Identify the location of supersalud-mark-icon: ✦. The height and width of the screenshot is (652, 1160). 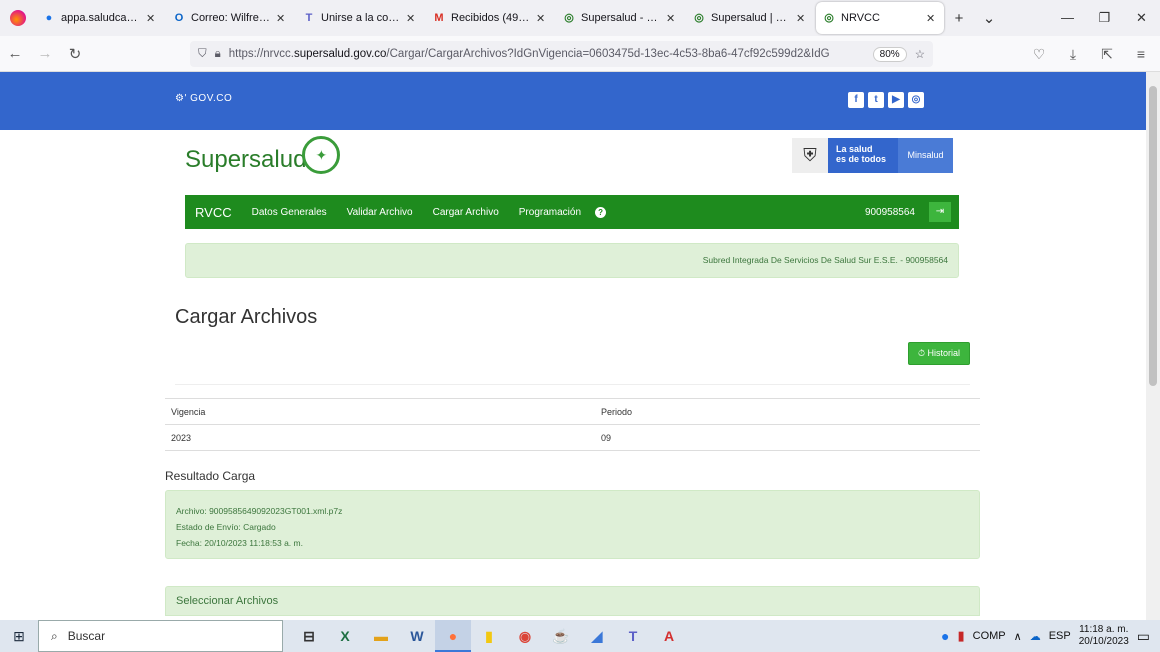
(321, 155).